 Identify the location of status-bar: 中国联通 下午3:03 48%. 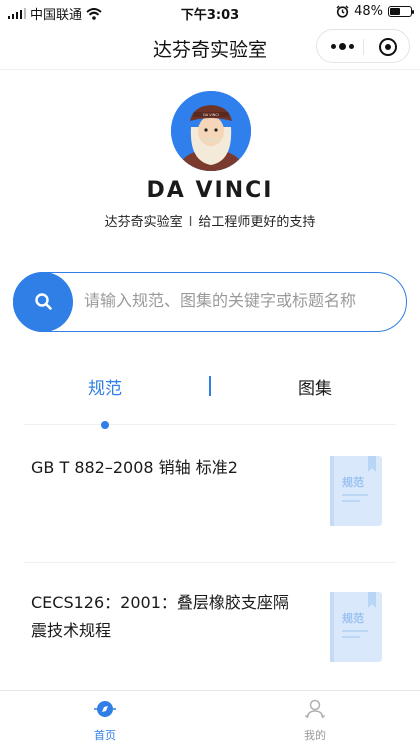
(210, 12).